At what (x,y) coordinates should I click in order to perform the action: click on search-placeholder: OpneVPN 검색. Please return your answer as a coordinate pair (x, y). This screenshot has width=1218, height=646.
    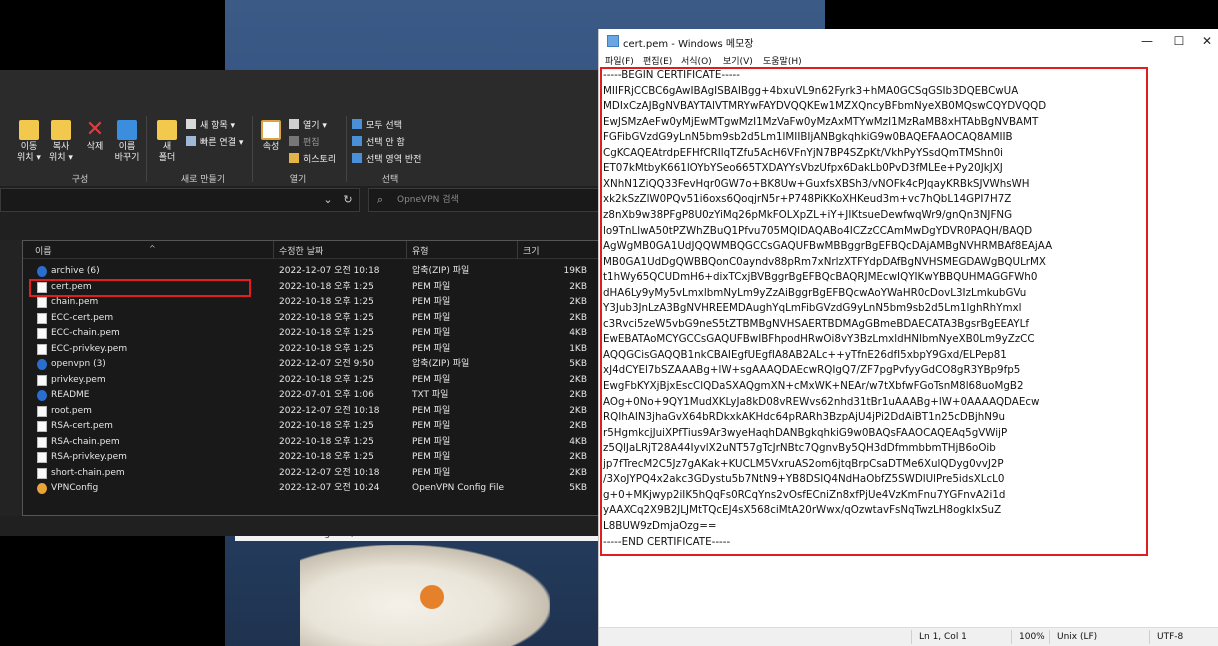
    Looking at the image, I should click on (428, 200).